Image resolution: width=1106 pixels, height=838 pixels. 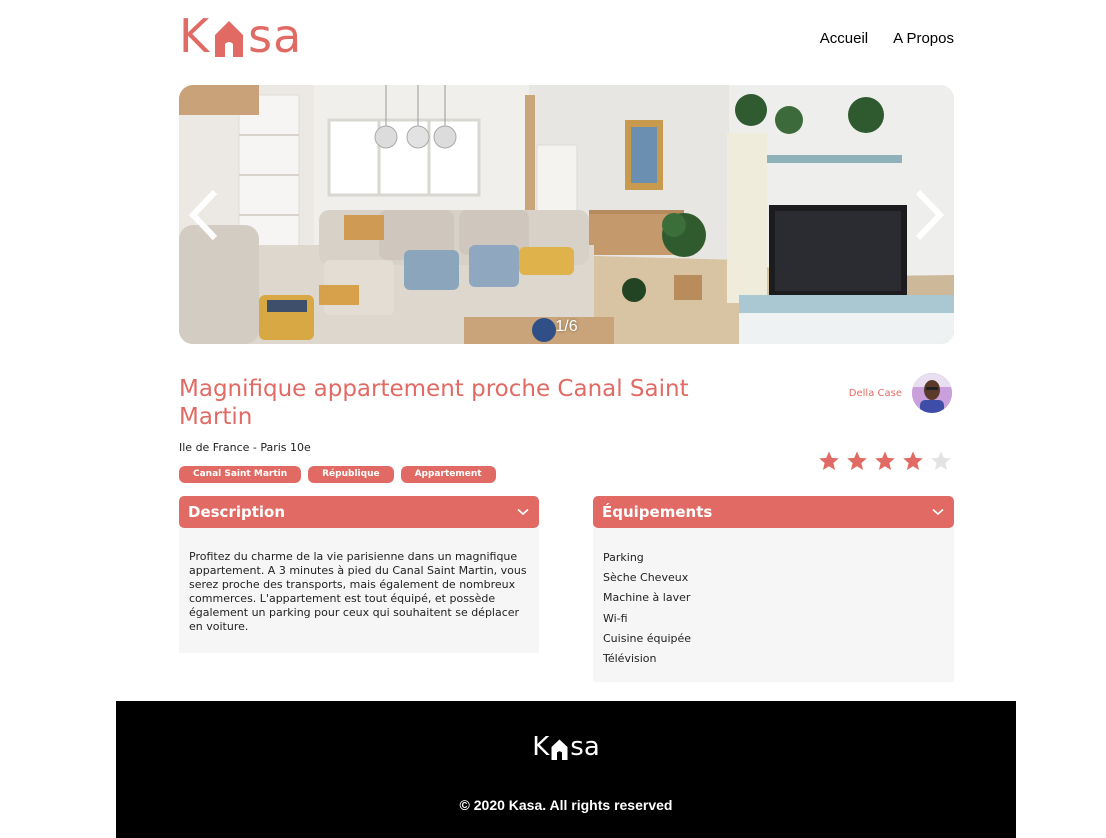 I want to click on description-toggle: Description, so click(x=359, y=512).